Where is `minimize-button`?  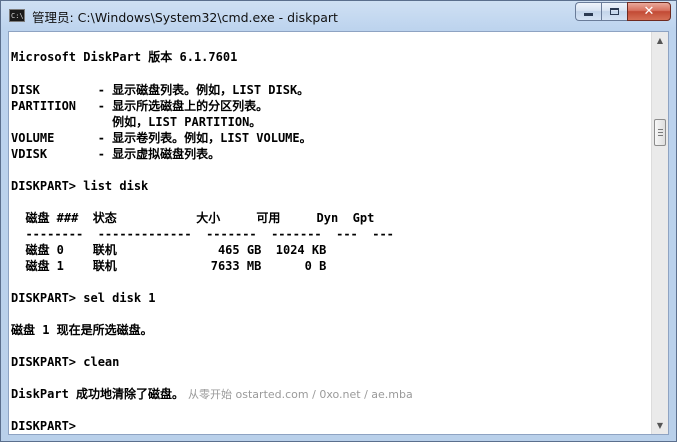 minimize-button is located at coordinates (588, 11).